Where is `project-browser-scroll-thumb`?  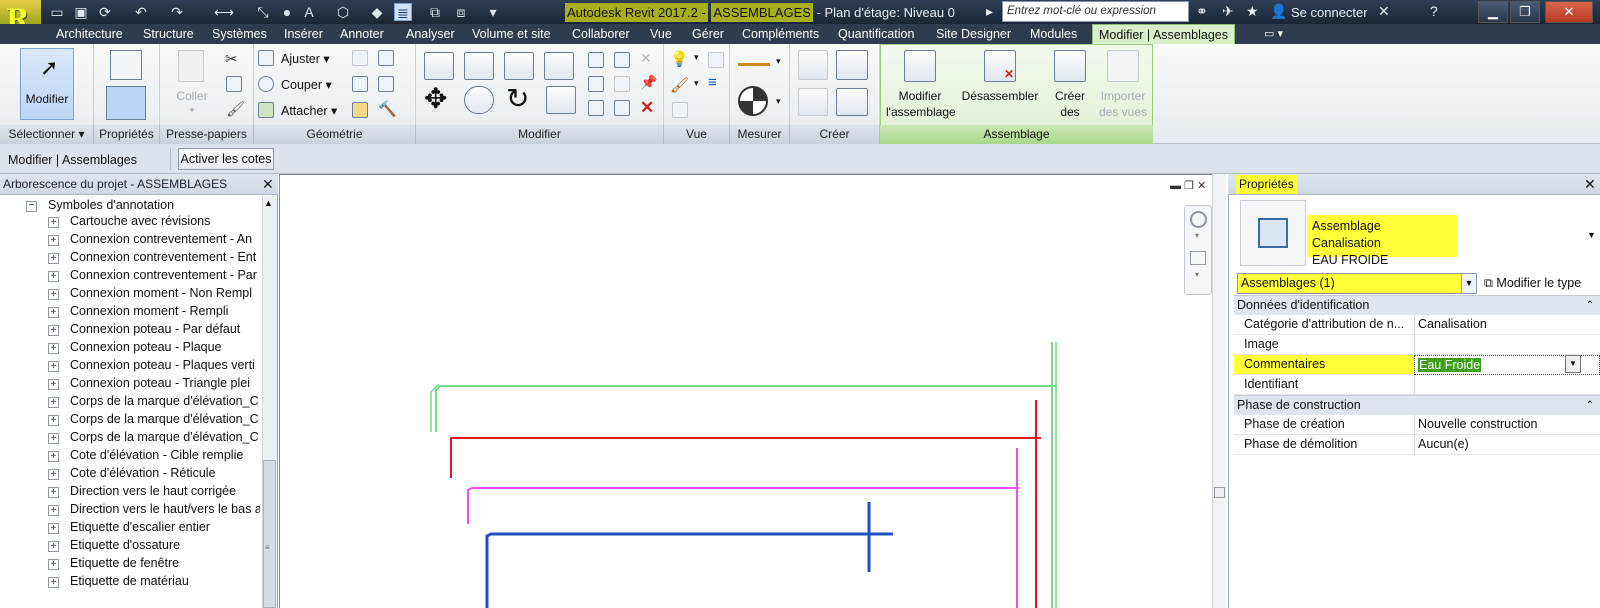
project-browser-scroll-thumb is located at coordinates (269, 534).